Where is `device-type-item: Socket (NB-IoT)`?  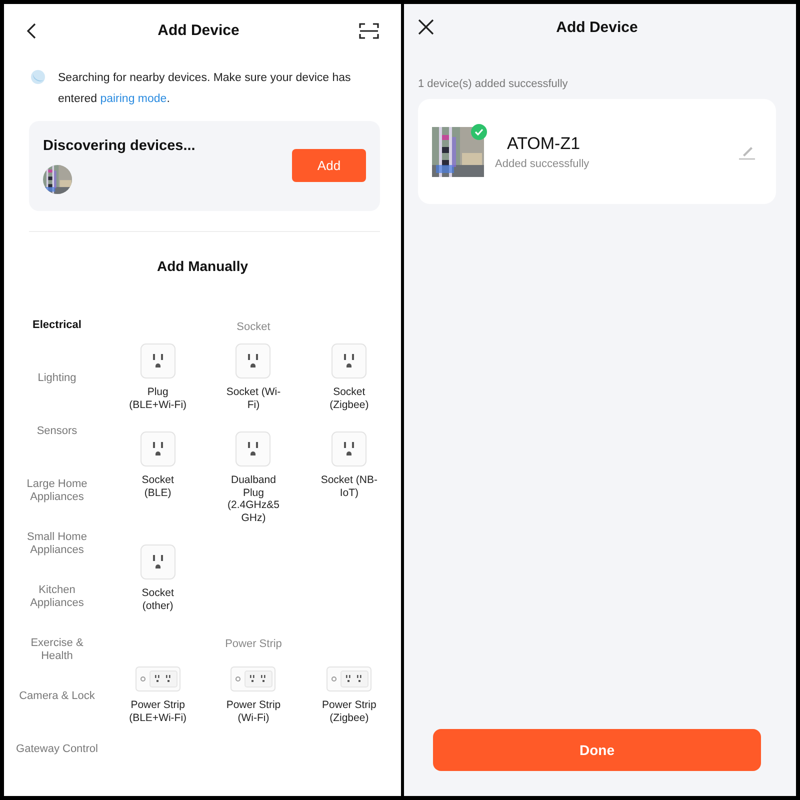
device-type-item: Socket (NB-IoT) is located at coordinates (349, 477).